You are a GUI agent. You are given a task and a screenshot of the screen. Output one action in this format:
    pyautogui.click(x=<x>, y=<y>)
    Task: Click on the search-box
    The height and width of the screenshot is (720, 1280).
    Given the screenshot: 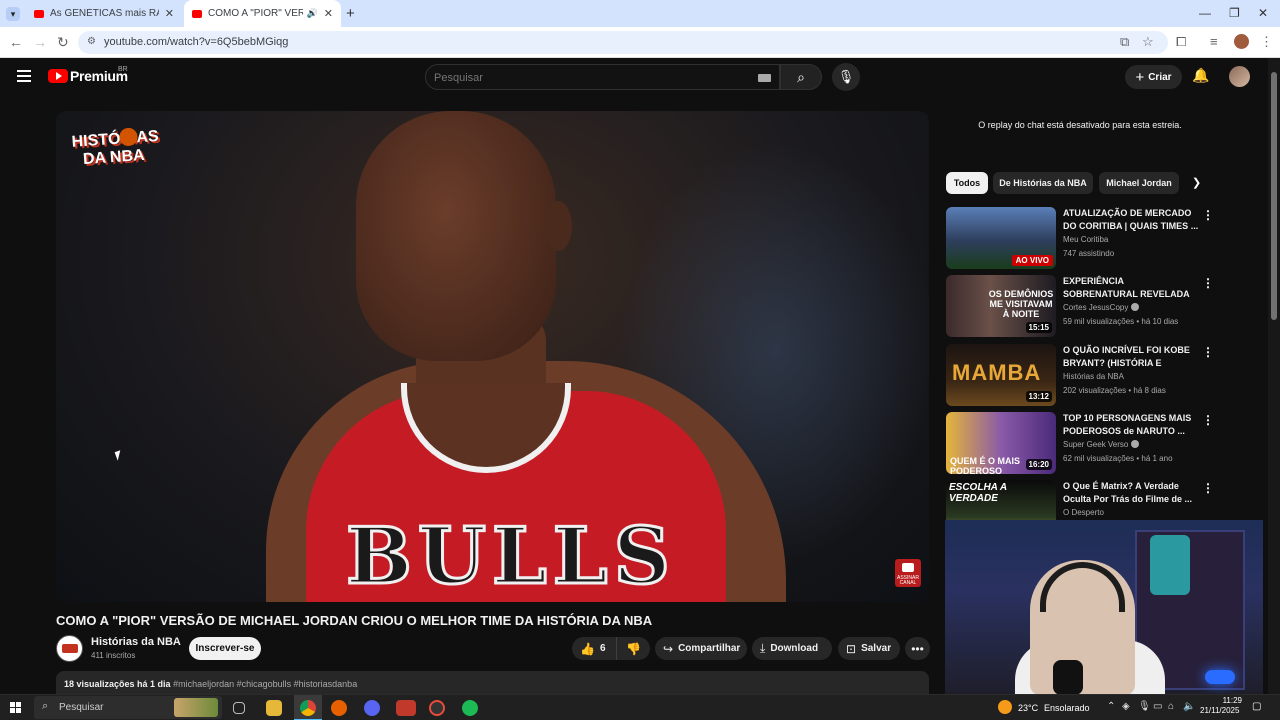 What is the action you would take?
    pyautogui.click(x=602, y=77)
    